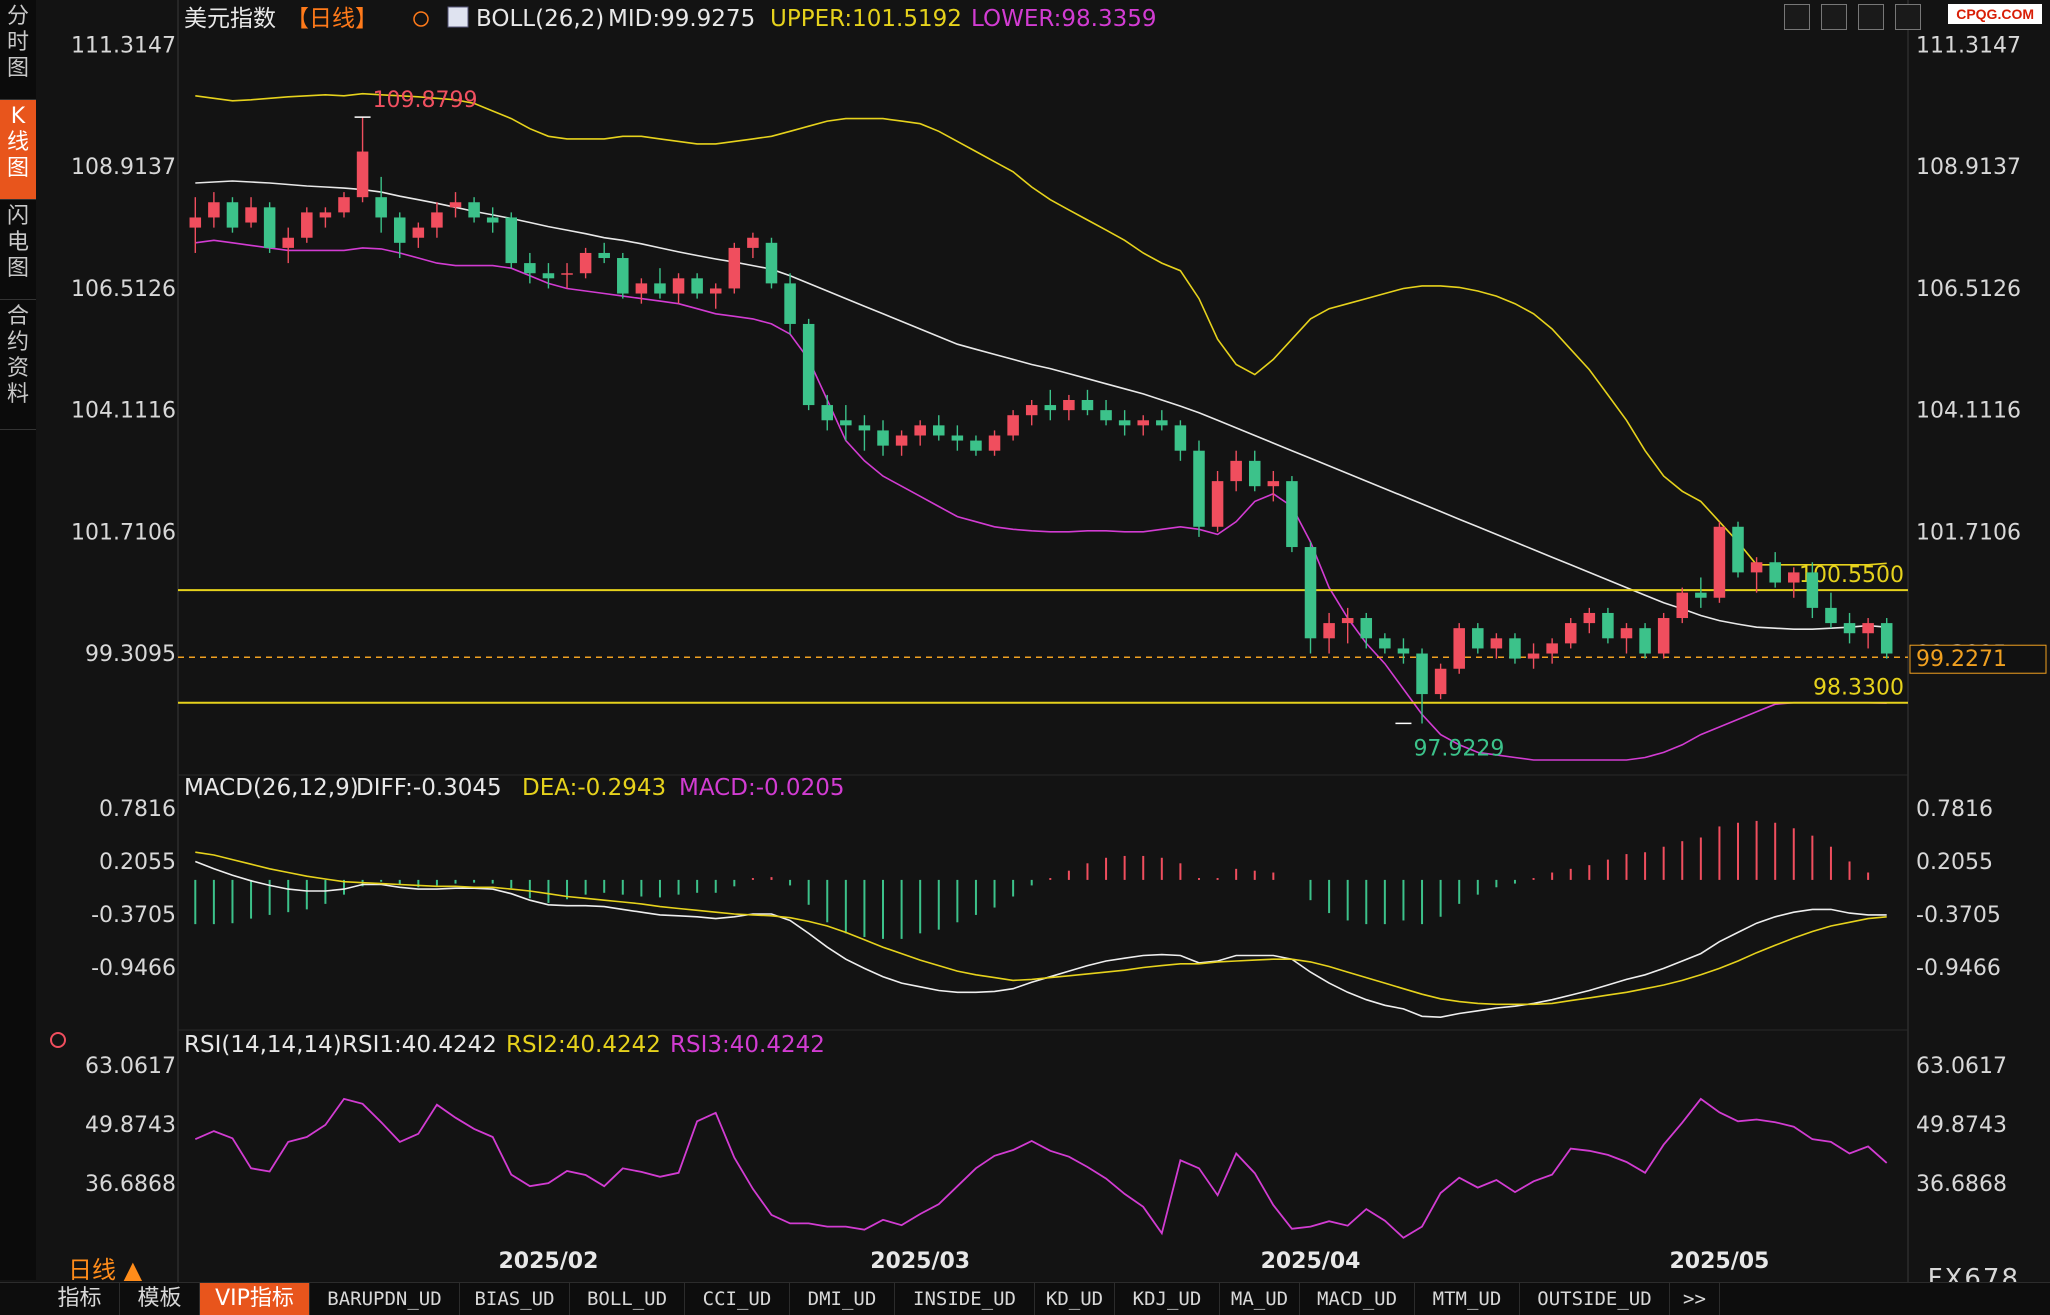  I want to click on indicator-icon, so click(1871, 17).